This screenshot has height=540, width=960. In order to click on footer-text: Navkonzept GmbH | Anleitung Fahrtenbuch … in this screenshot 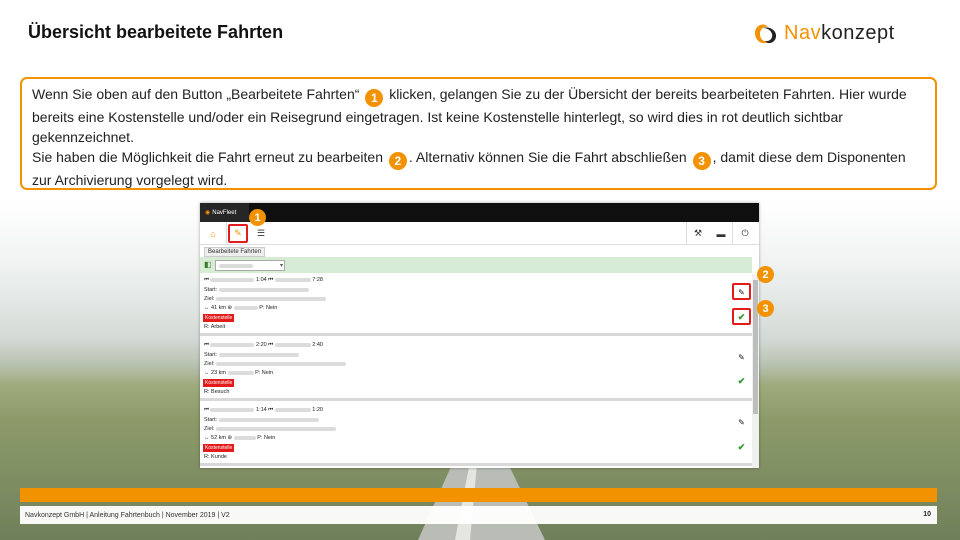, I will do `click(127, 515)`.